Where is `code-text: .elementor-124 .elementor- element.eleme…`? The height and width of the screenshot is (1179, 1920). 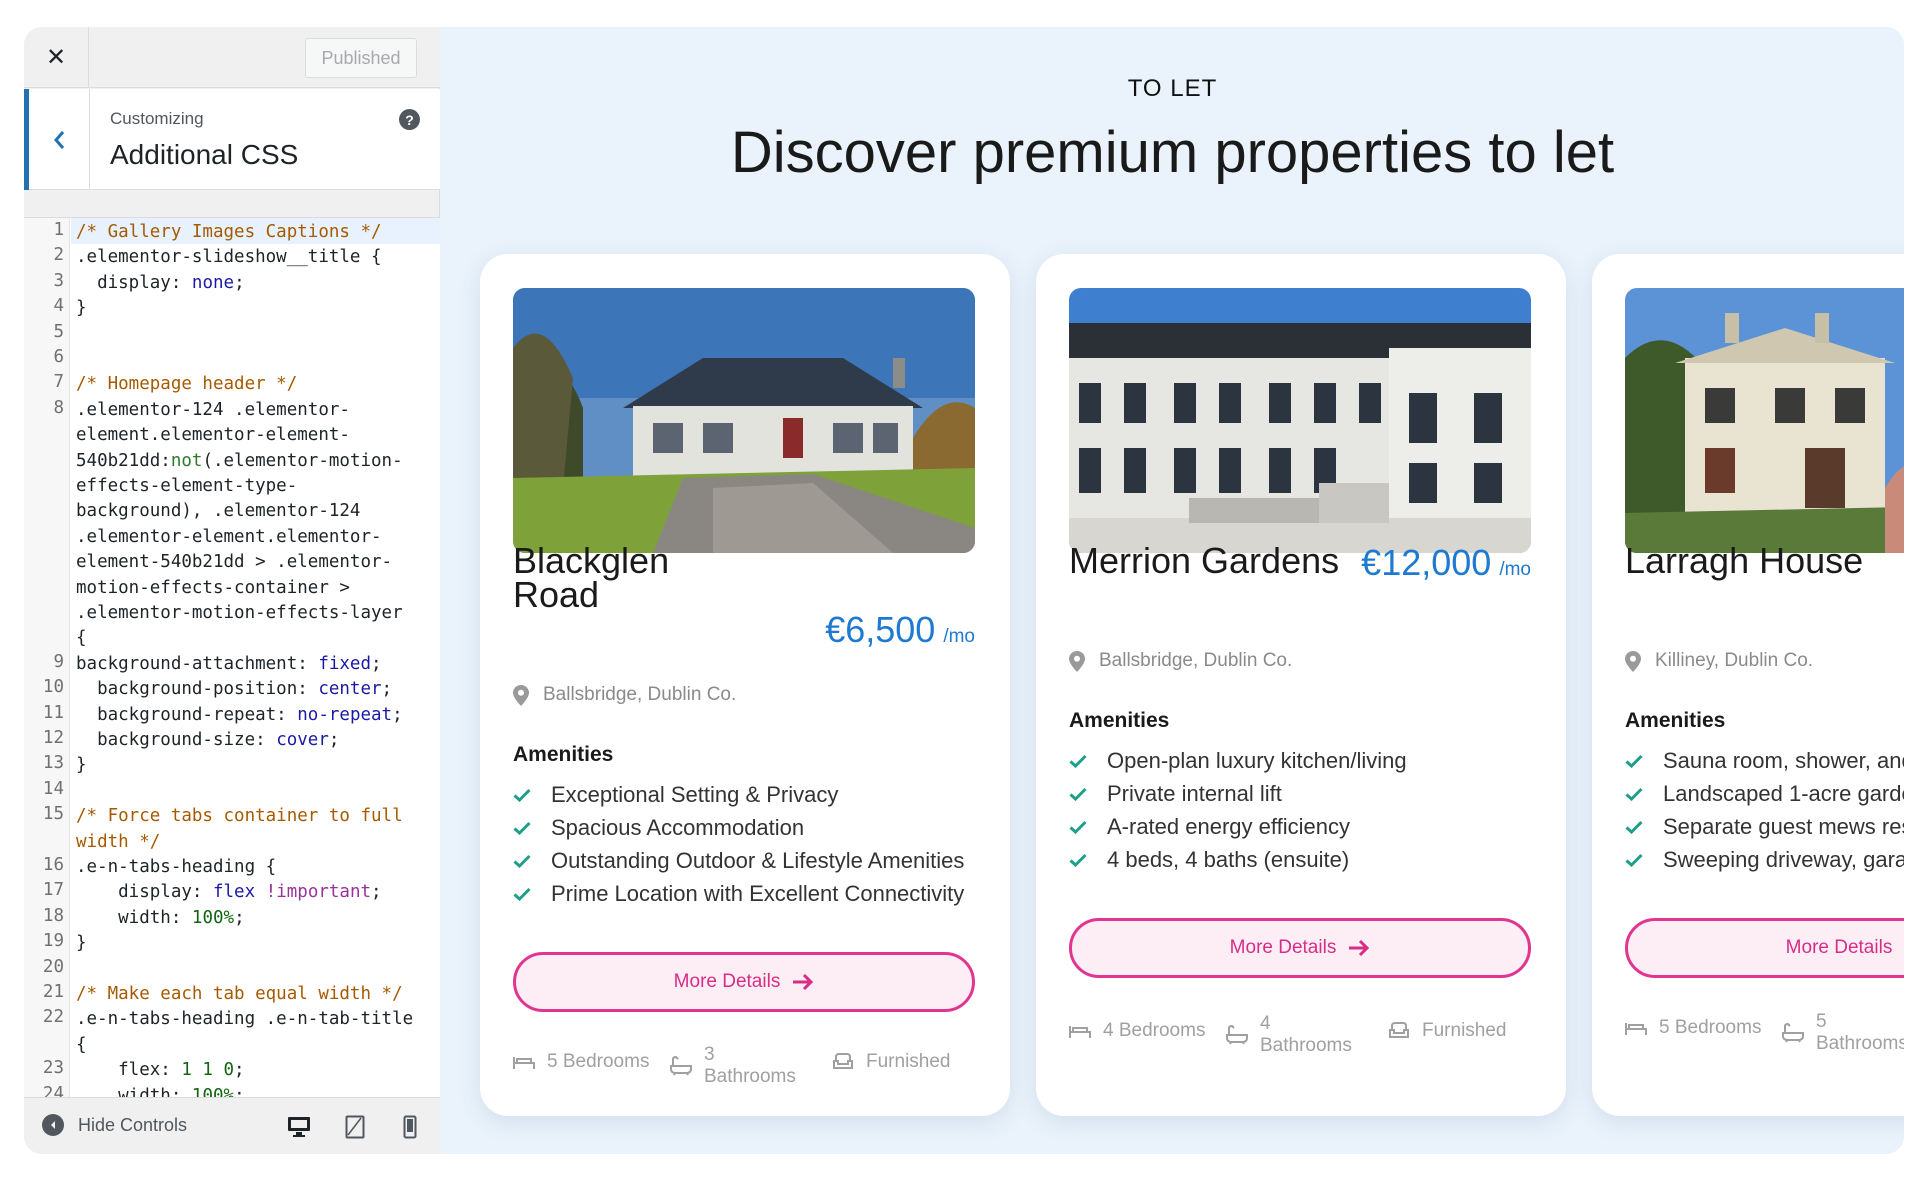 code-text: .elementor-124 .elementor- element.eleme… is located at coordinates (239, 524).